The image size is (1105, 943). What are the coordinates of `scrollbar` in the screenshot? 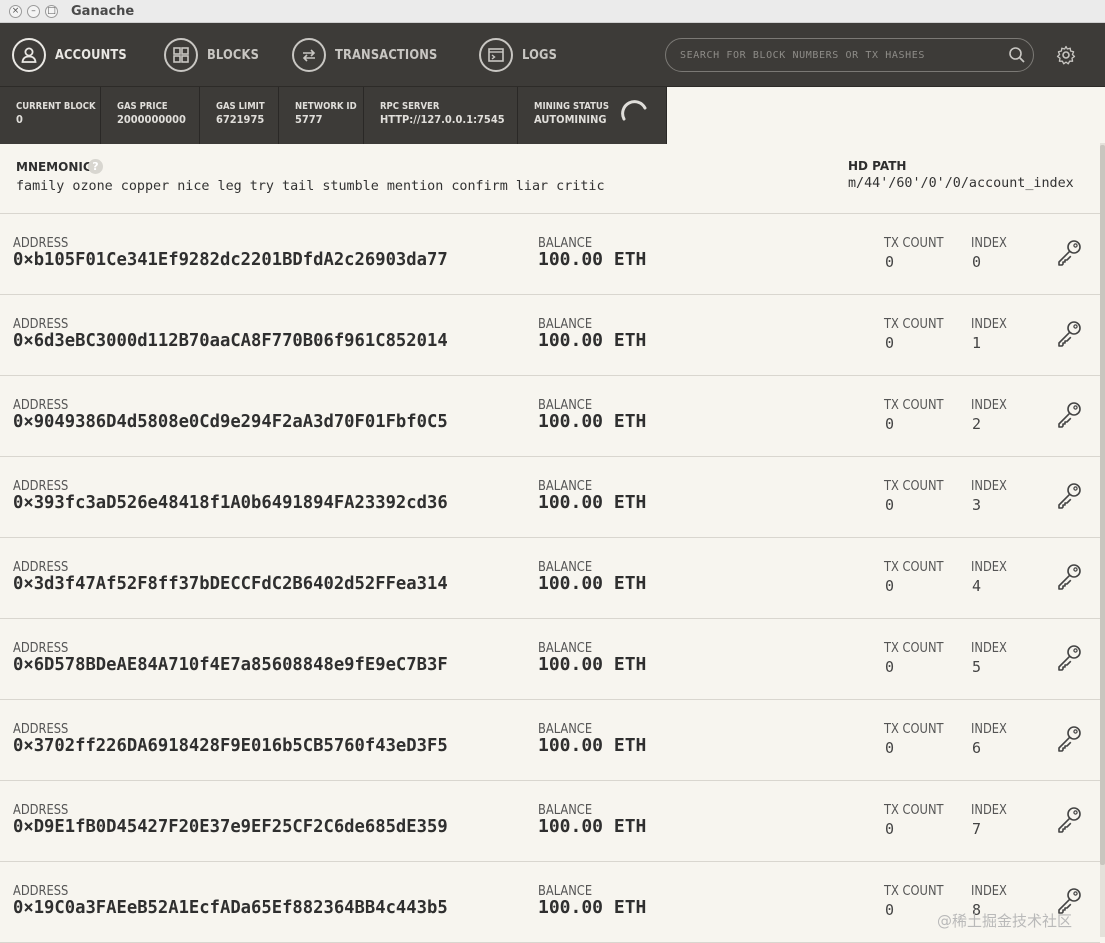 It's located at (1102, 540).